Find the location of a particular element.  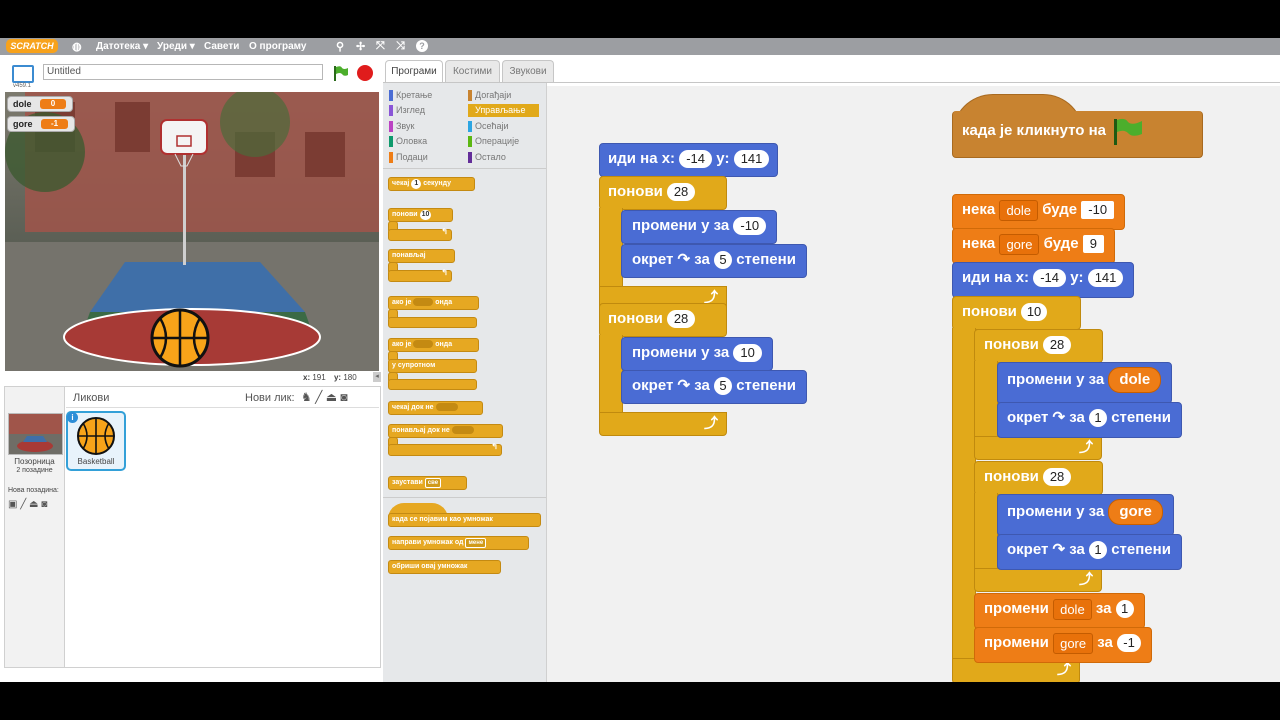

palette-repeat-until-foot: ↰ is located at coordinates (445, 449).